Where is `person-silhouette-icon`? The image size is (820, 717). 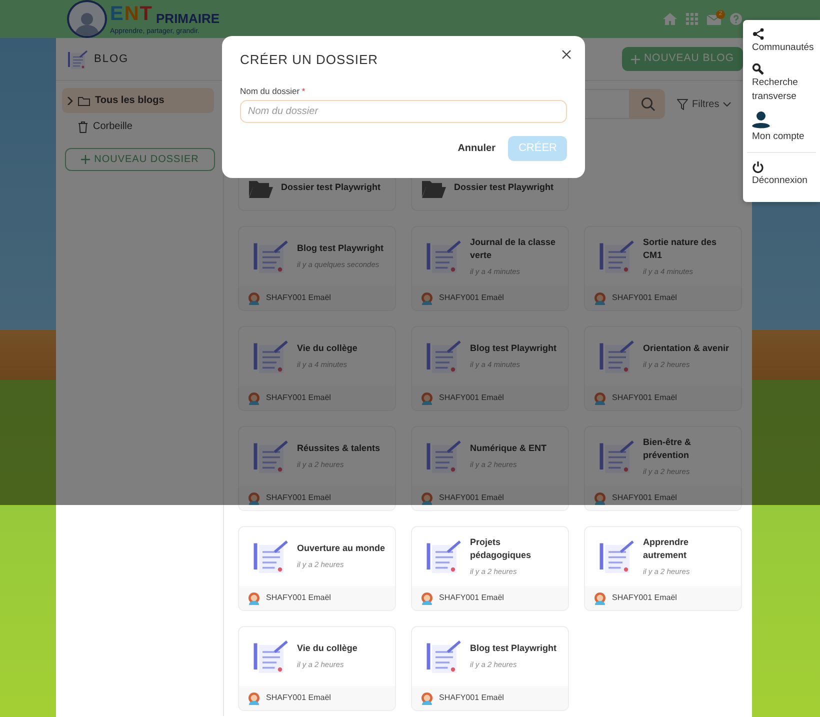
person-silhouette-icon is located at coordinates (87, 23).